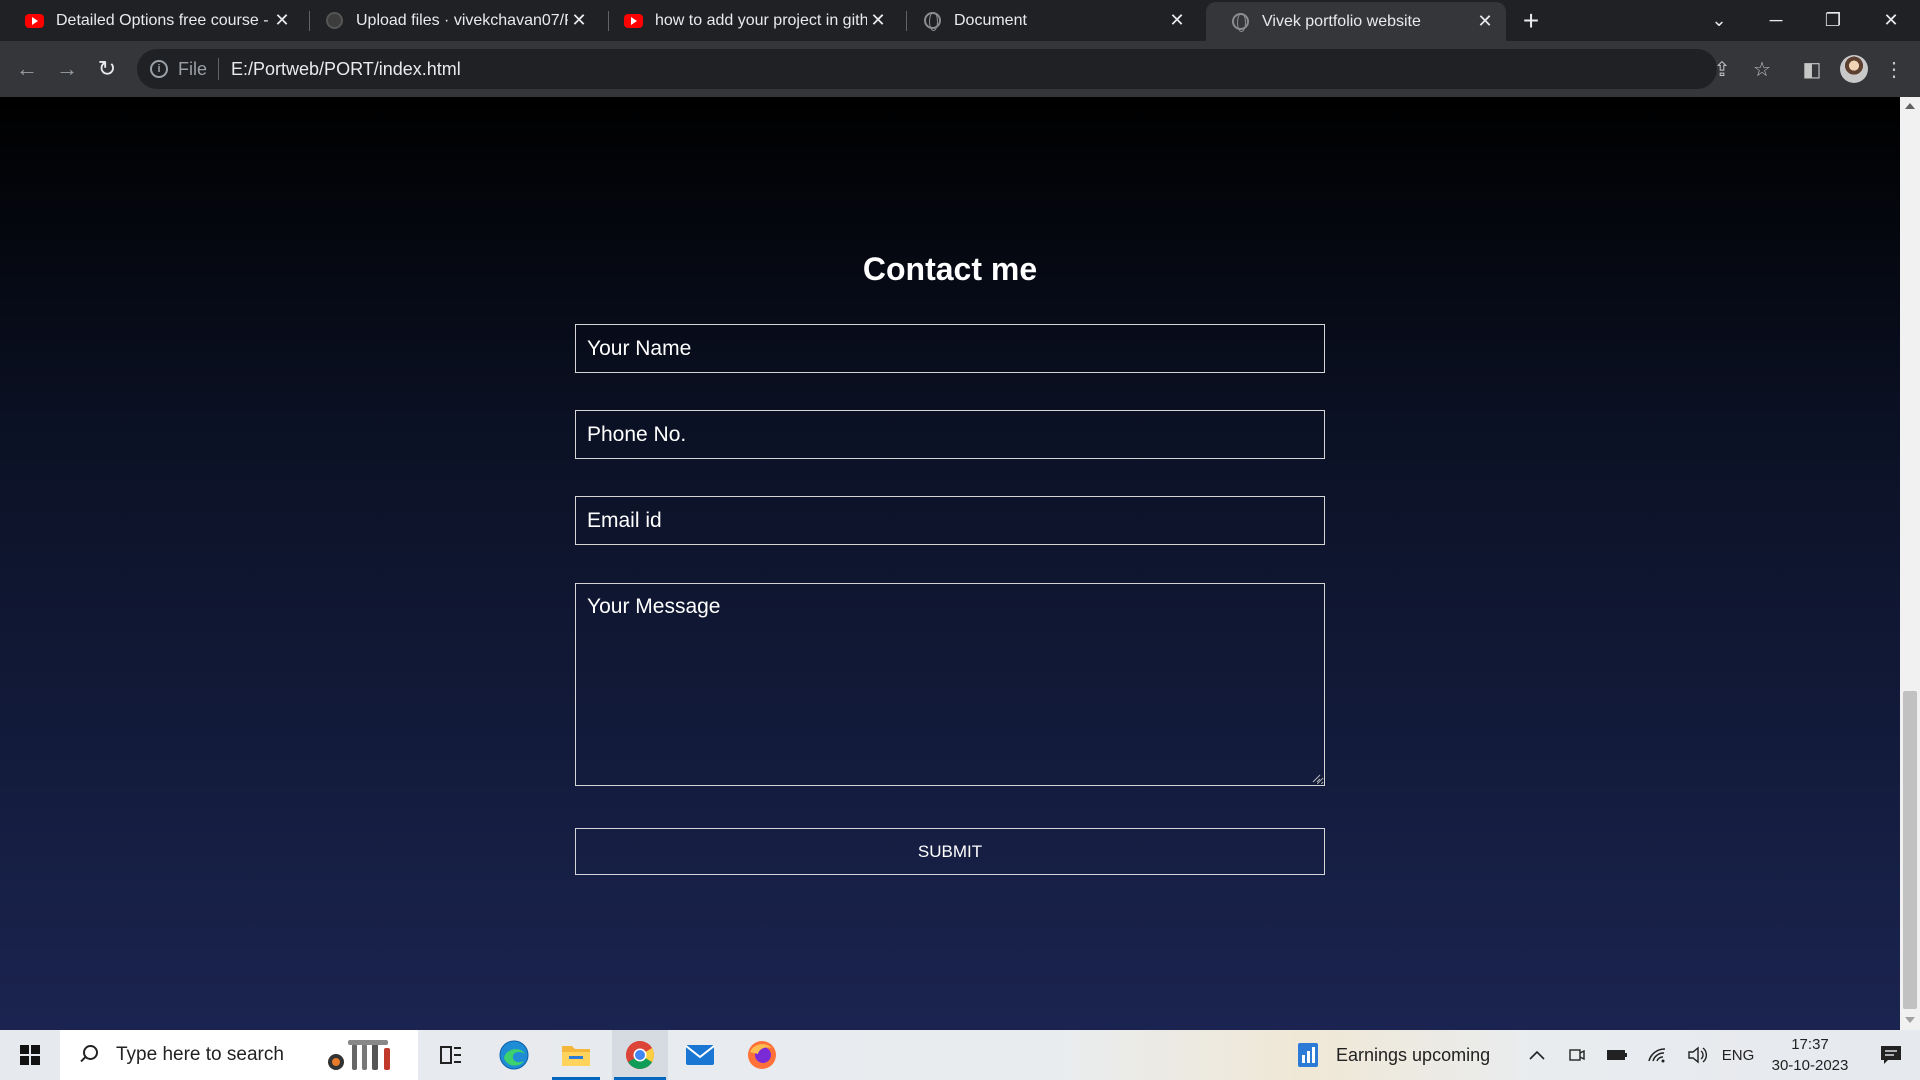 Image resolution: width=1920 pixels, height=1080 pixels. What do you see at coordinates (1833, 20) in the screenshot?
I see `restore-button: ❐` at bounding box center [1833, 20].